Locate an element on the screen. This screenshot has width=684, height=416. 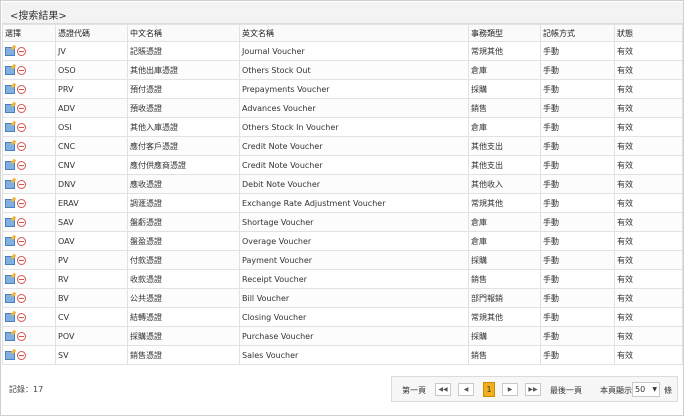
per-page-select: 50 ▼ is located at coordinates (646, 389).